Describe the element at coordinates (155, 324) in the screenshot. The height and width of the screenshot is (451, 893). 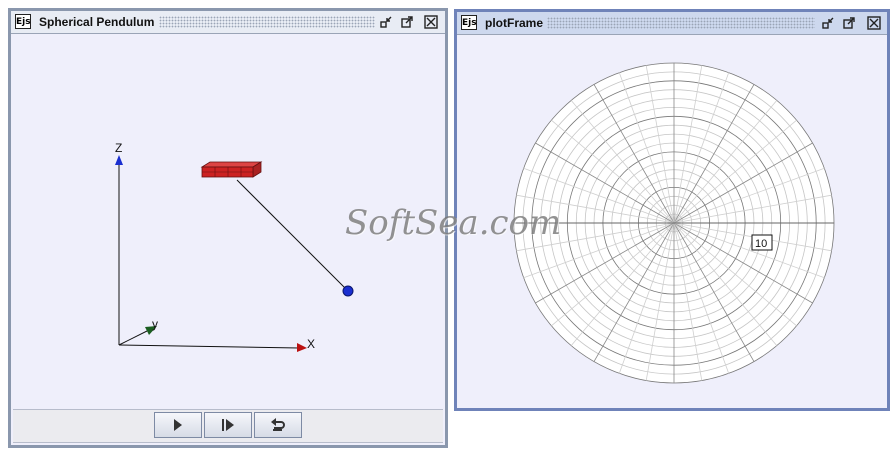
I see `y-axis-label: y` at that location.